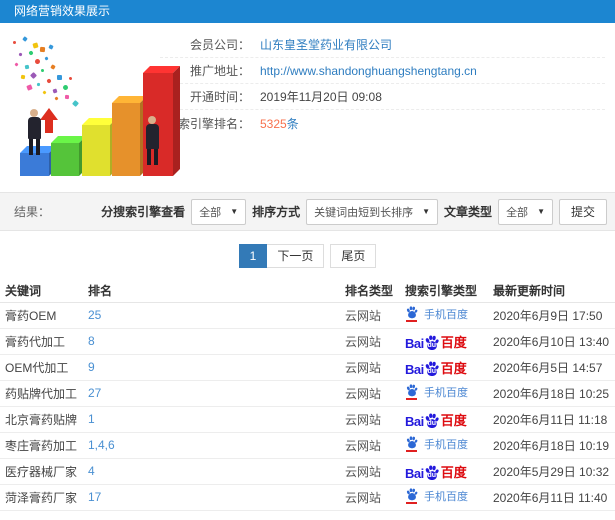  What do you see at coordinates (96, 150) in the screenshot?
I see `illustration-bar-yellow` at bounding box center [96, 150].